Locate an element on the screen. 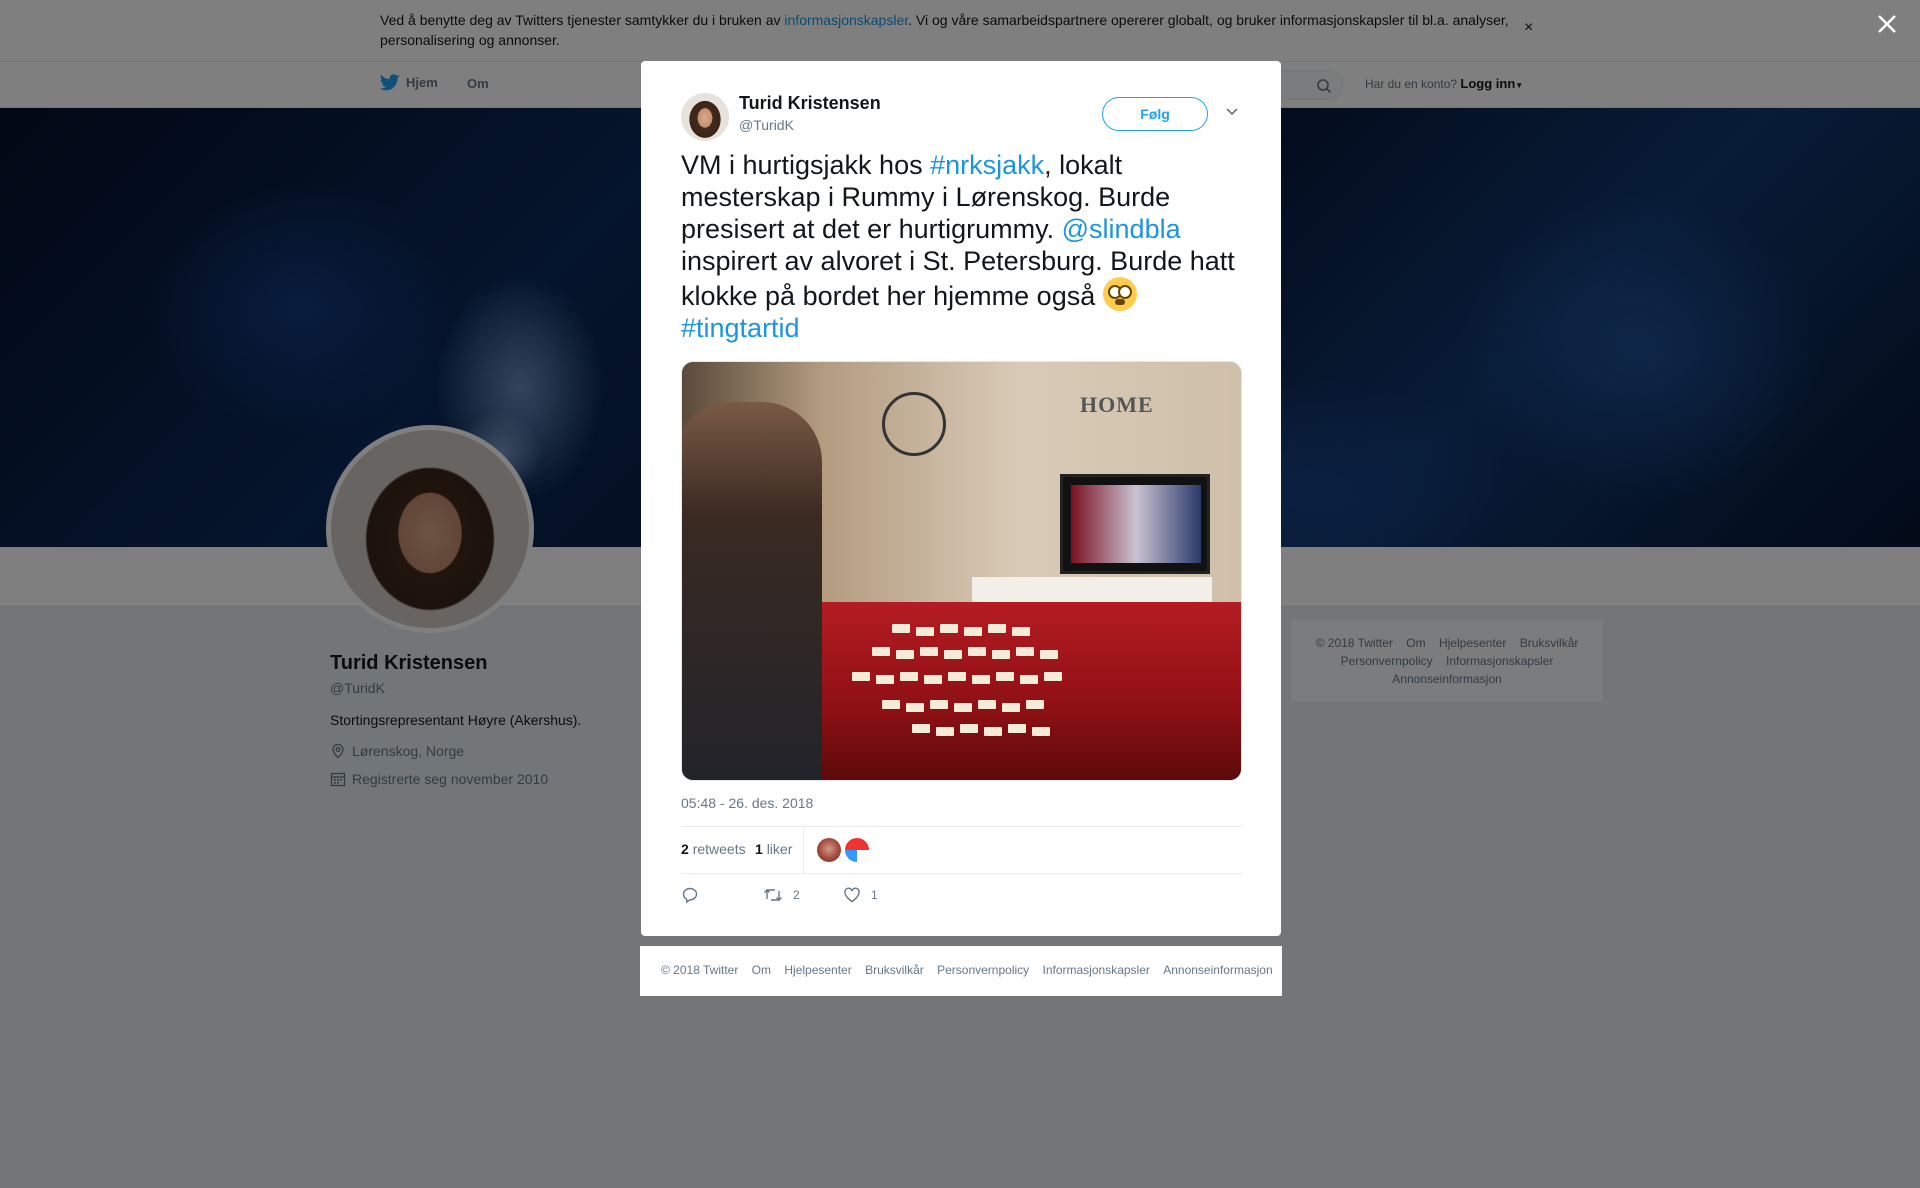 The image size is (1920, 1188). retweets-count: 2 is located at coordinates (685, 849).